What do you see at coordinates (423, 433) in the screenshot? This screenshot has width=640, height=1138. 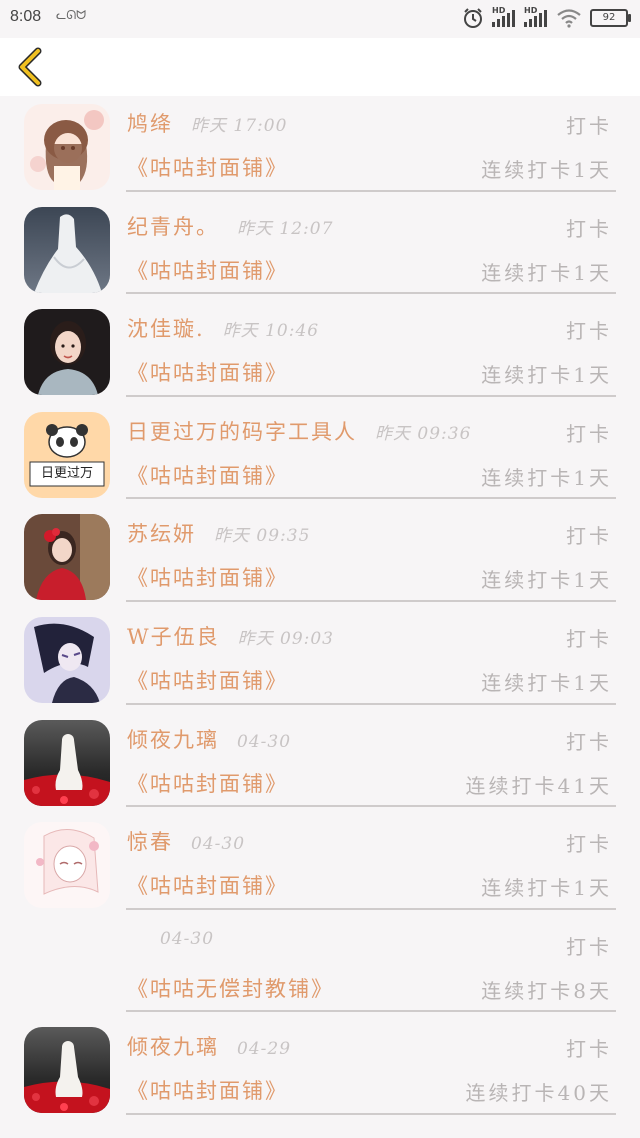 I see `checkin-time: 昨天 09:36` at bounding box center [423, 433].